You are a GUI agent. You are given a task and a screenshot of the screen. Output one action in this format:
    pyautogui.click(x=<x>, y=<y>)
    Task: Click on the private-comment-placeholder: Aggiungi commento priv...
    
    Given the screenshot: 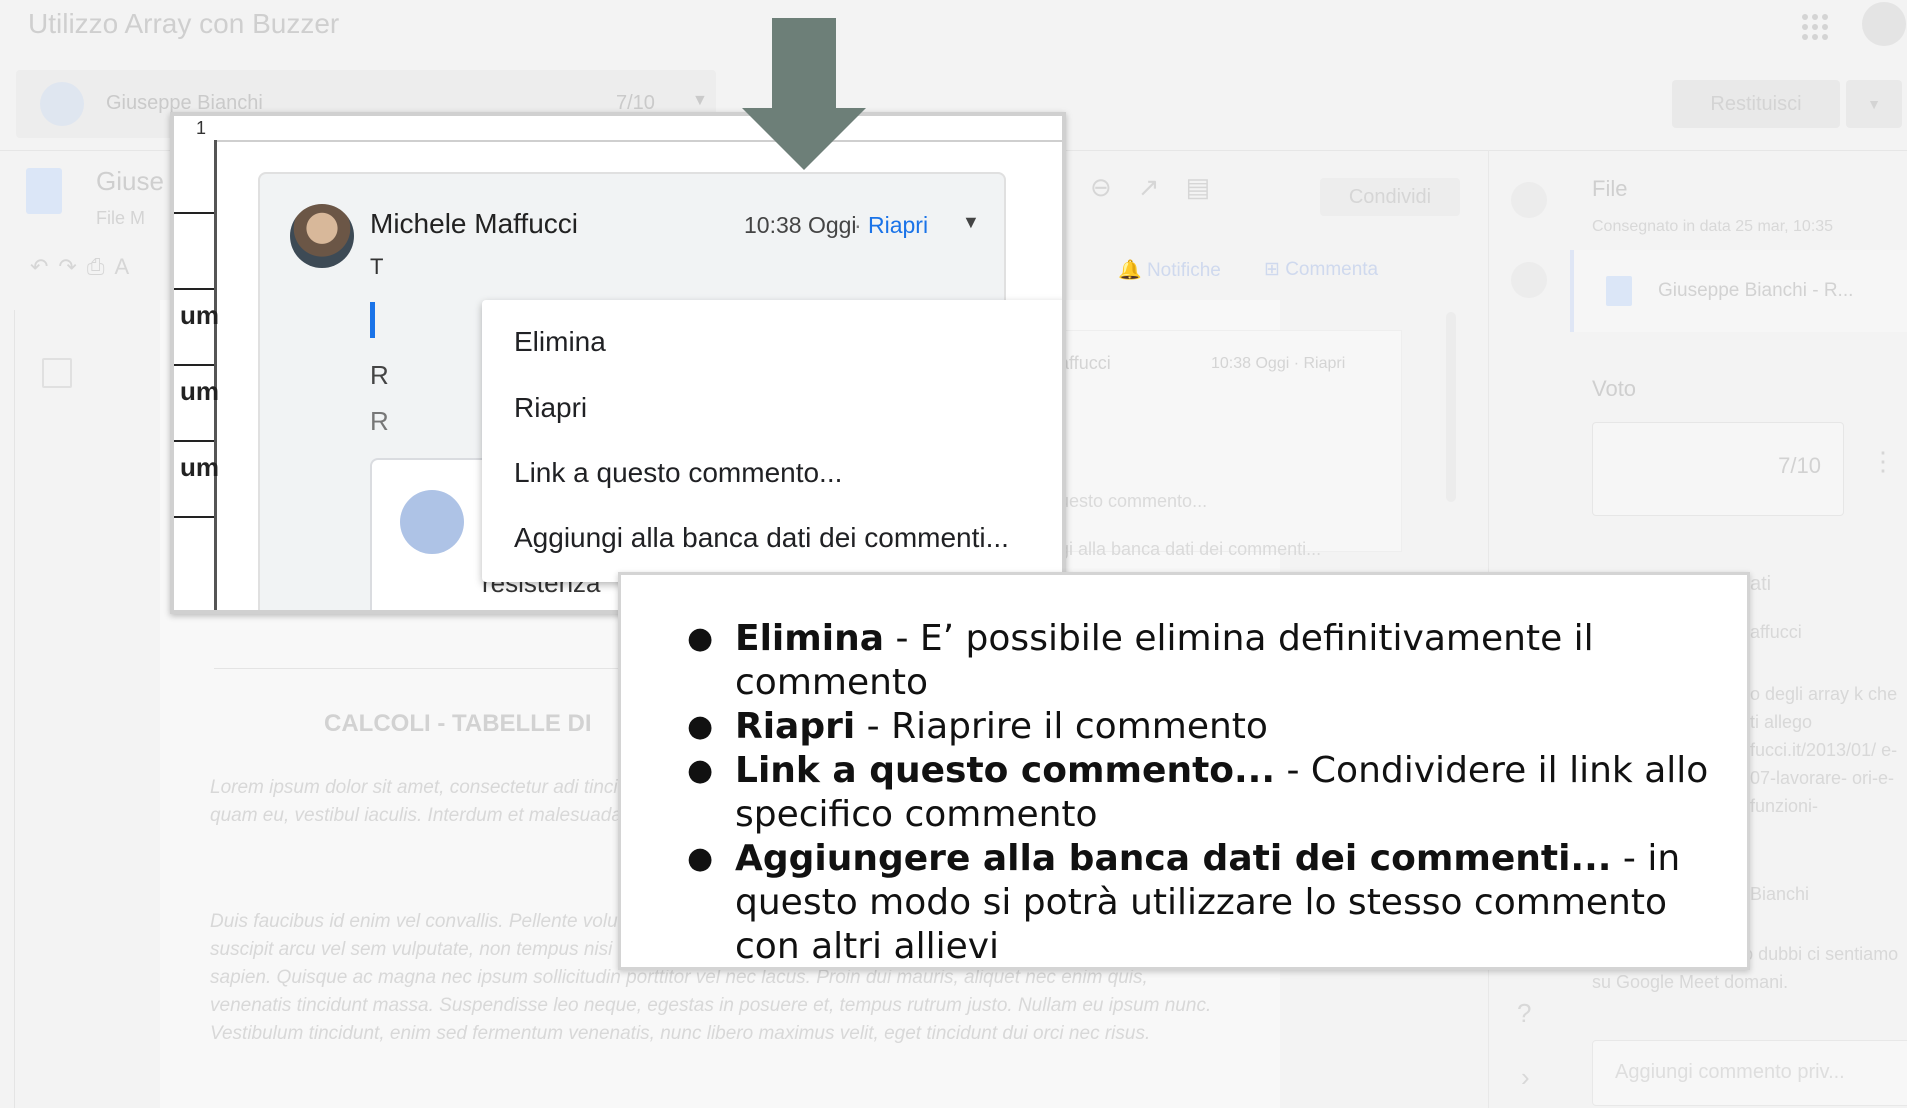 What is the action you would take?
    pyautogui.click(x=1730, y=1072)
    